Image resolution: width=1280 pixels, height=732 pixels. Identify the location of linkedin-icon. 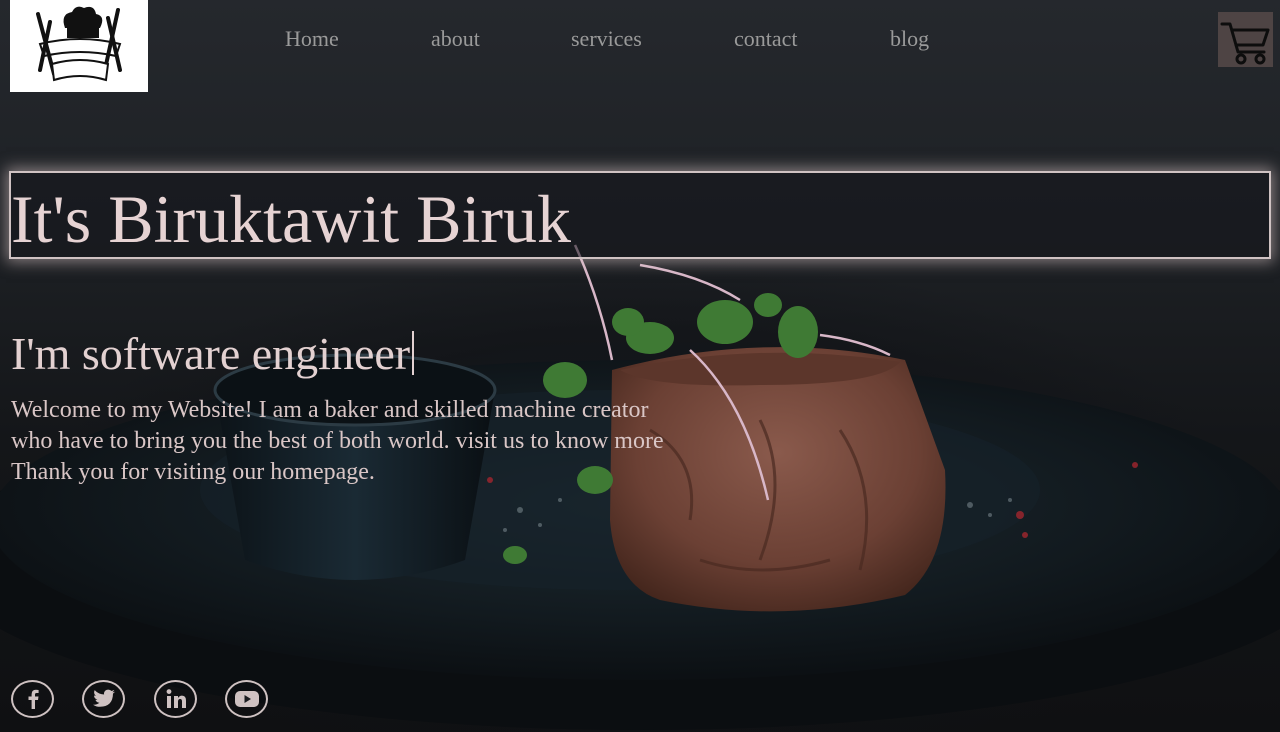
(176, 698).